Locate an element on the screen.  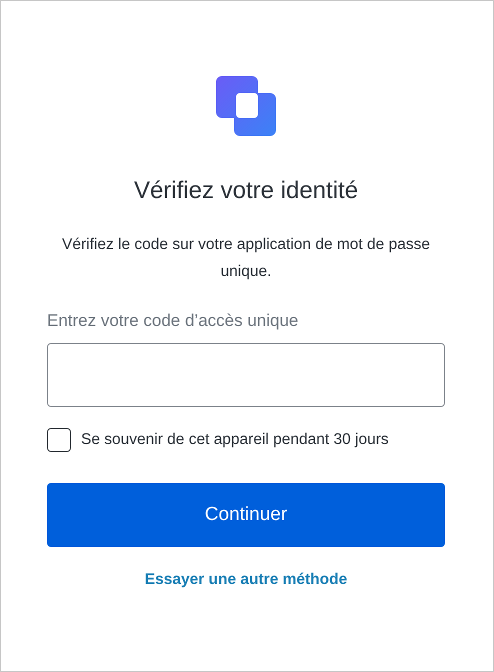
remember-checkbox is located at coordinates (59, 440).